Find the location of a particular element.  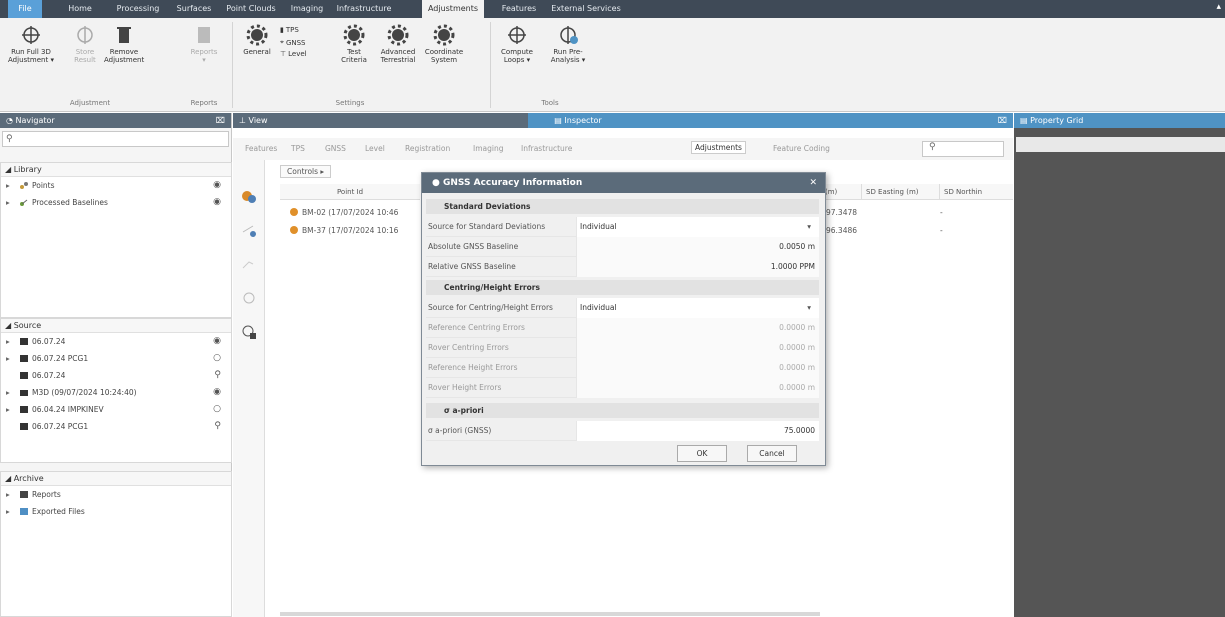

column-header-sd-easting: SD Easting (m) is located at coordinates (900, 192).